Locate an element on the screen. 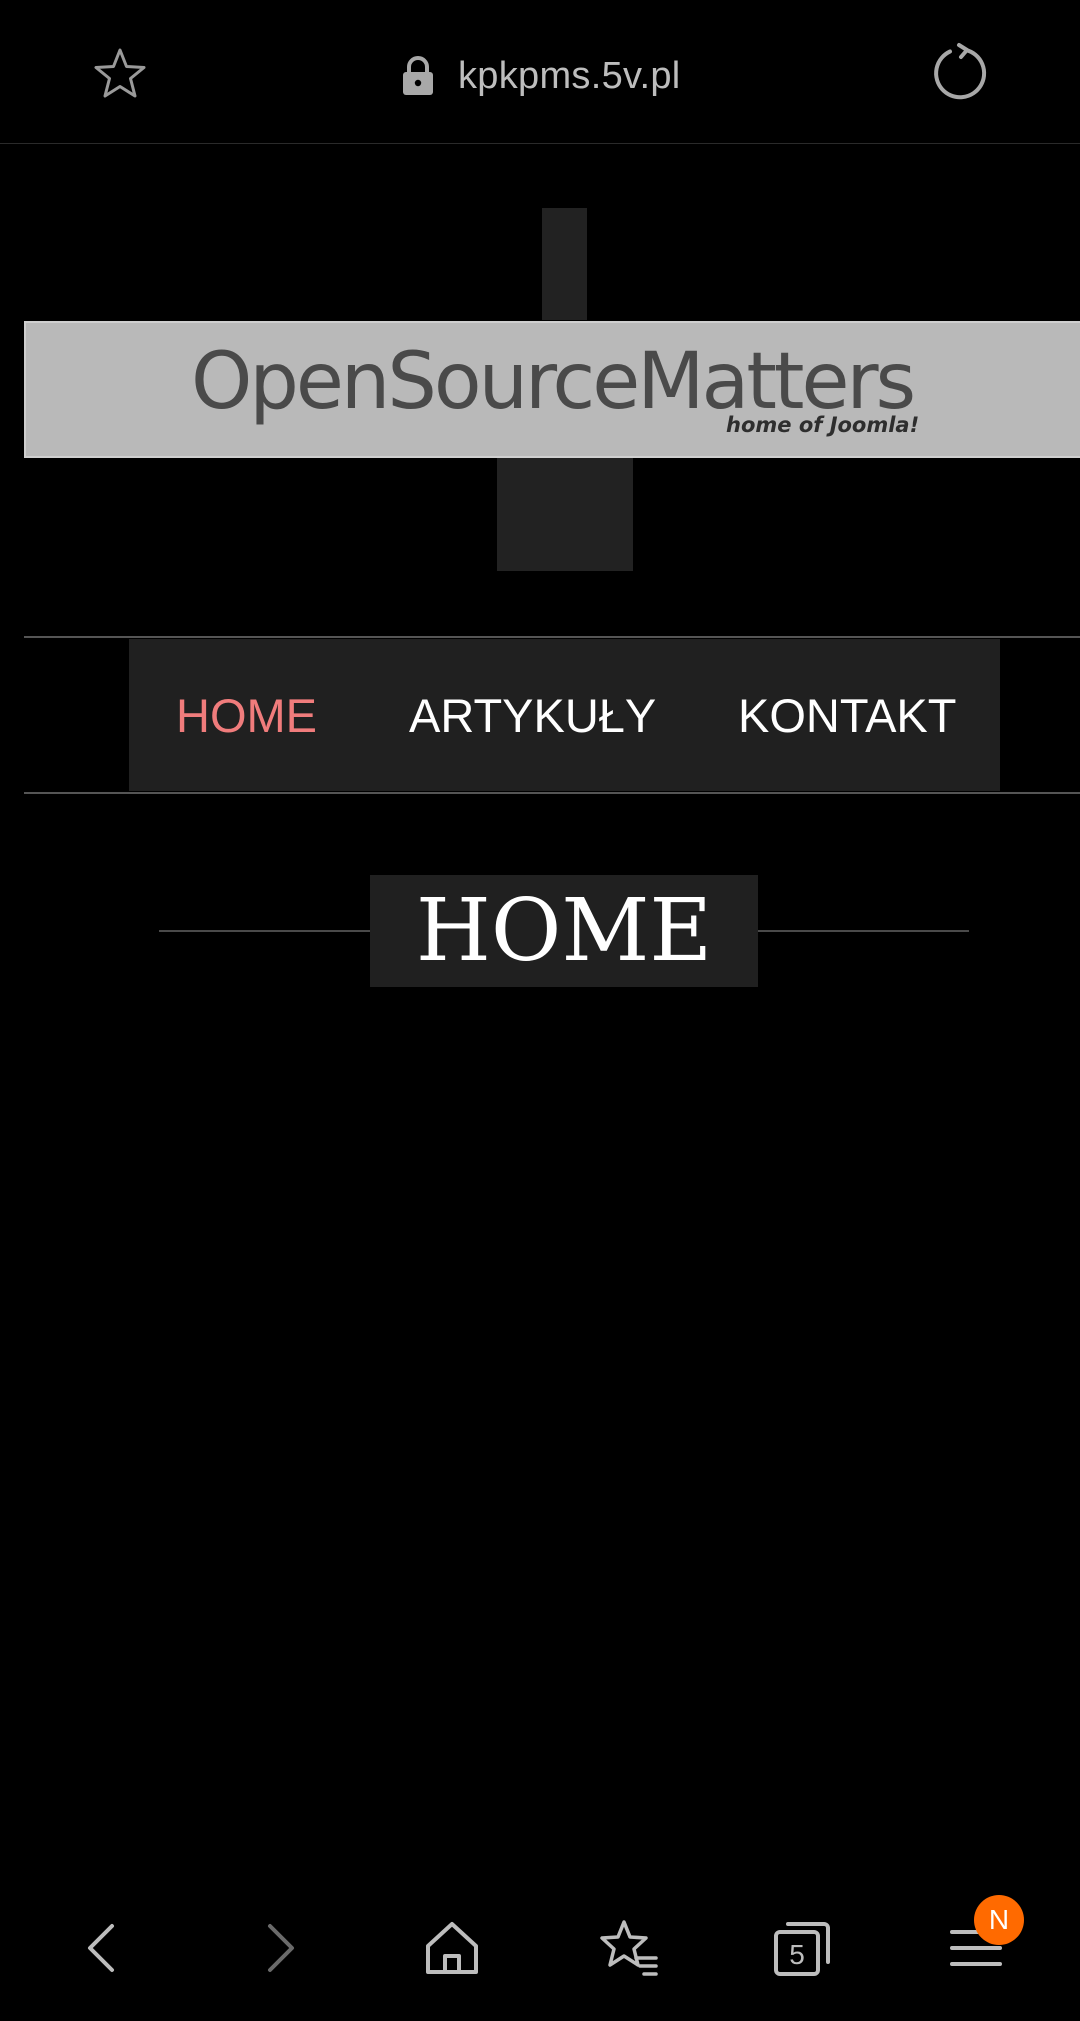 Image resolution: width=1080 pixels, height=2021 pixels. tabs-icon: 5 is located at coordinates (802, 1948).